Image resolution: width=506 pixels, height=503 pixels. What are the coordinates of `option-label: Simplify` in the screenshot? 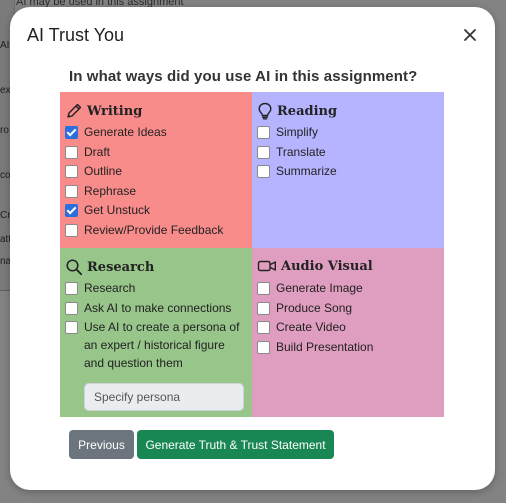 It's located at (297, 132).